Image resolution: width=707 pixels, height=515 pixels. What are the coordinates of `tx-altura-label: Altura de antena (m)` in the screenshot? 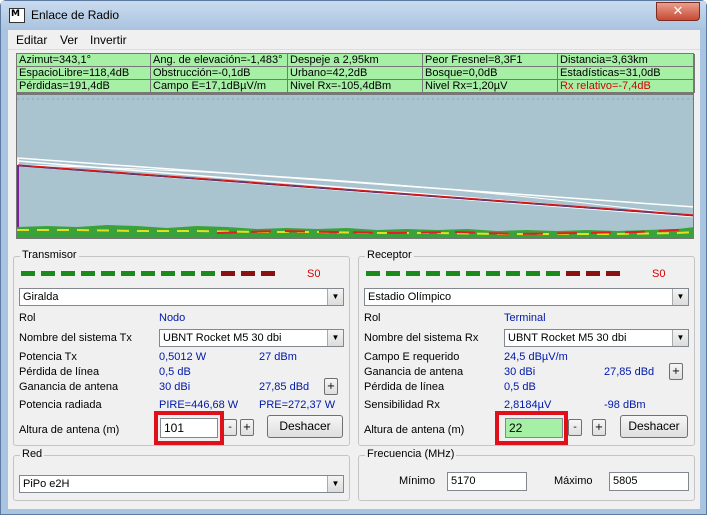 It's located at (69, 430).